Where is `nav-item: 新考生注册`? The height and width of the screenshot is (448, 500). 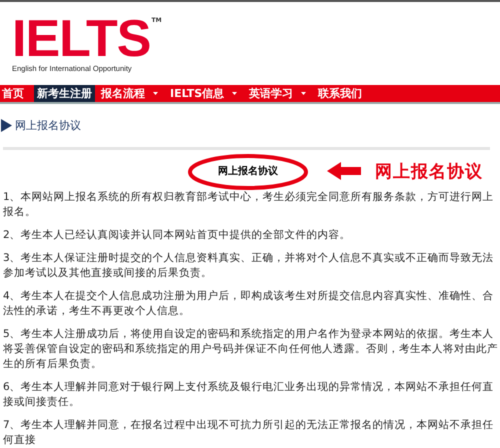
nav-item: 新考生注册 is located at coordinates (64, 93).